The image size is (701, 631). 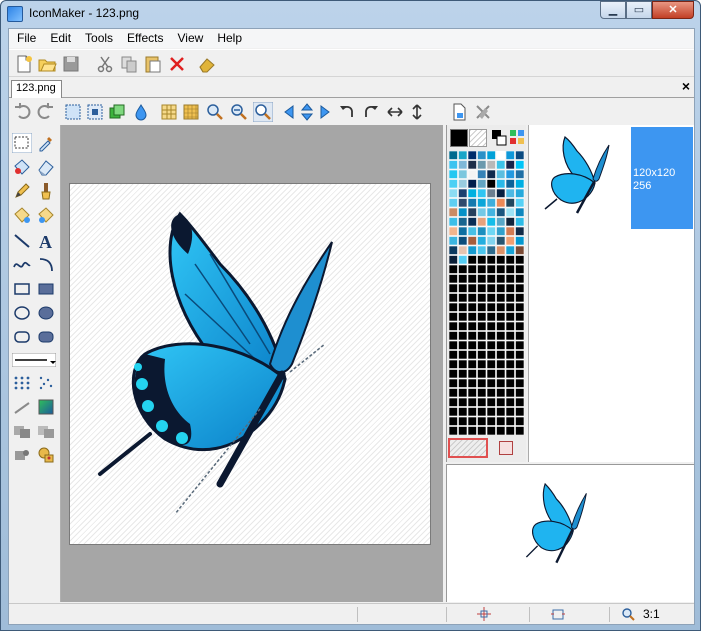 I want to click on diagonal-line-icon, so click(x=22, y=407).